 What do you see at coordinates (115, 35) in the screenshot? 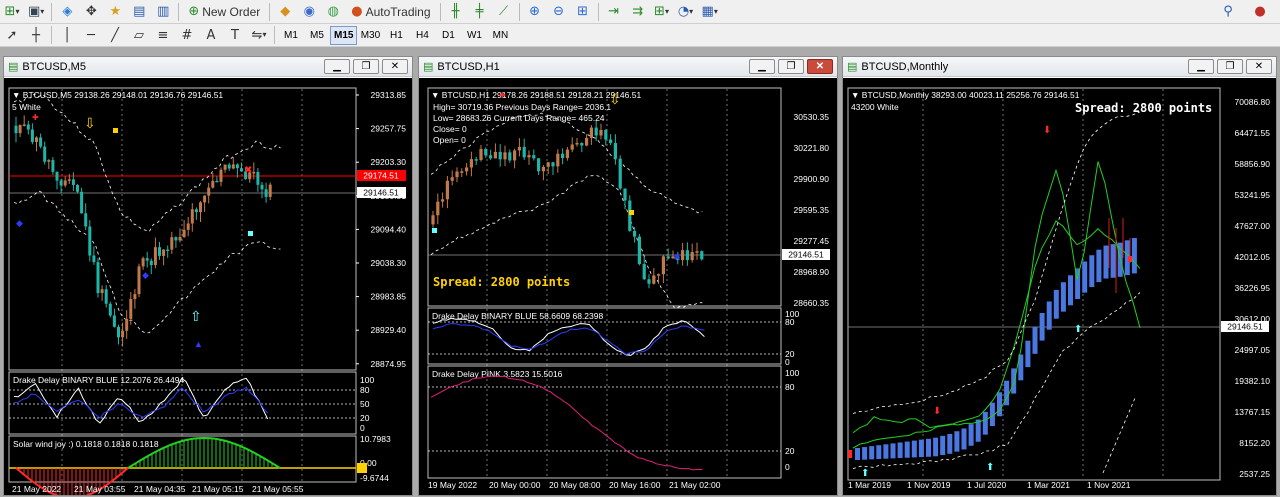
I see `trendline-tool: ╱` at bounding box center [115, 35].